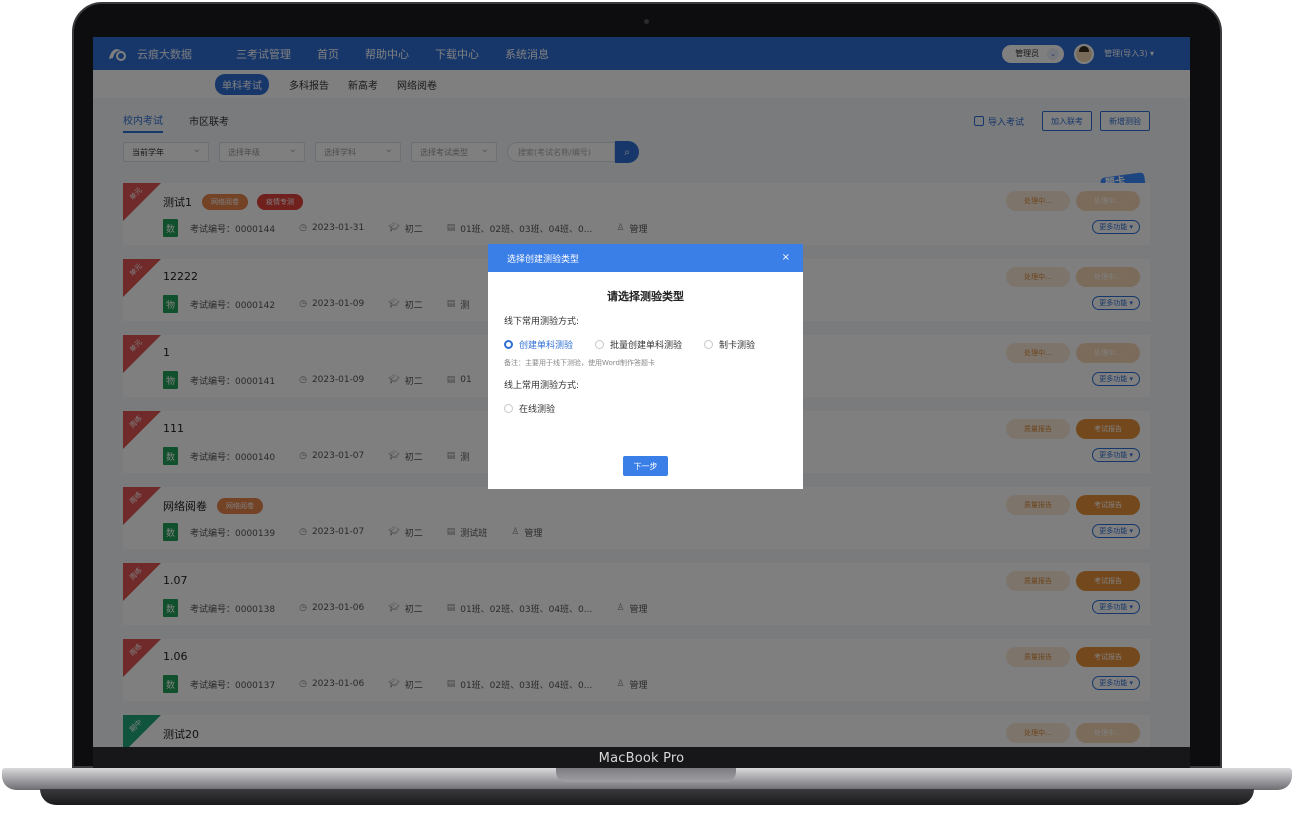 This screenshot has height=814, width=1294. What do you see at coordinates (786, 257) in the screenshot?
I see `close-icon: ×` at bounding box center [786, 257].